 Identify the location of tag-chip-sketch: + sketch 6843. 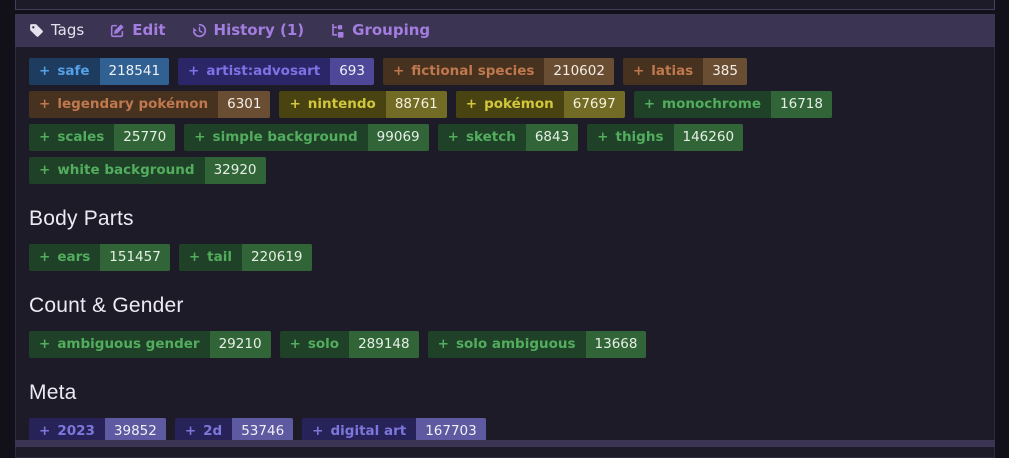
(508, 137).